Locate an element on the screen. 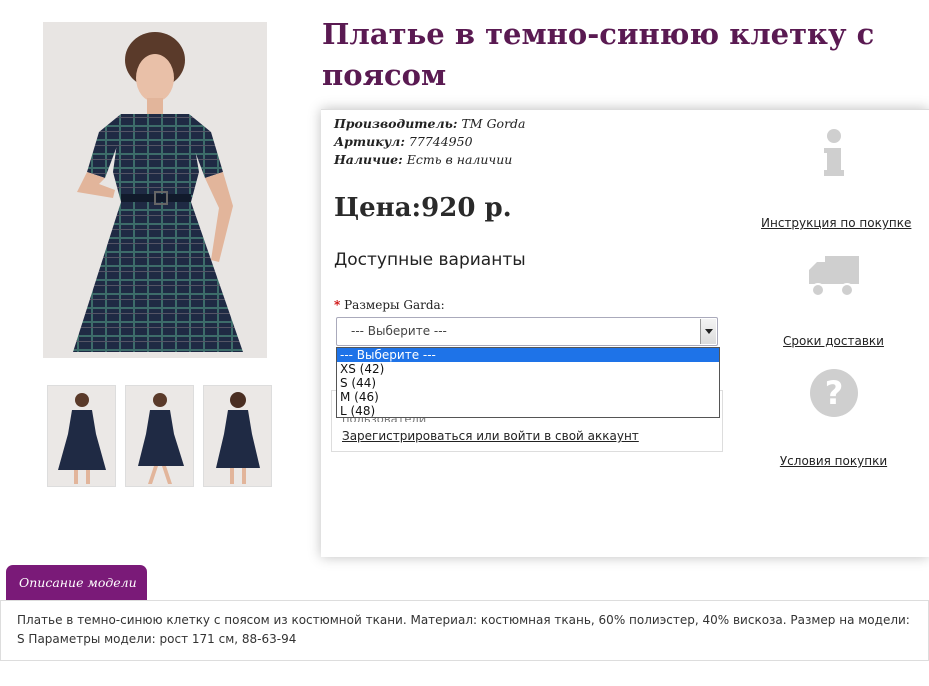 The height and width of the screenshot is (686, 929). size-option: M (46) is located at coordinates (528, 397).